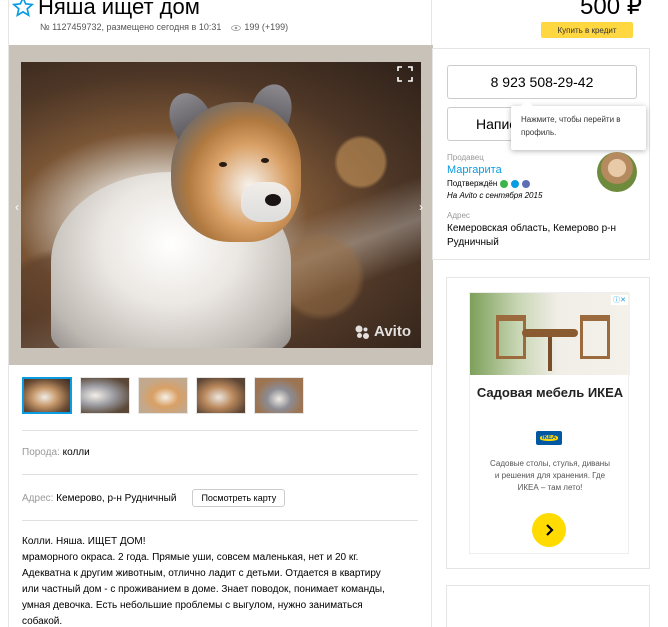 The image size is (668, 627). What do you see at coordinates (119, 9) in the screenshot?
I see `listing-title: Няша ищет дом` at bounding box center [119, 9].